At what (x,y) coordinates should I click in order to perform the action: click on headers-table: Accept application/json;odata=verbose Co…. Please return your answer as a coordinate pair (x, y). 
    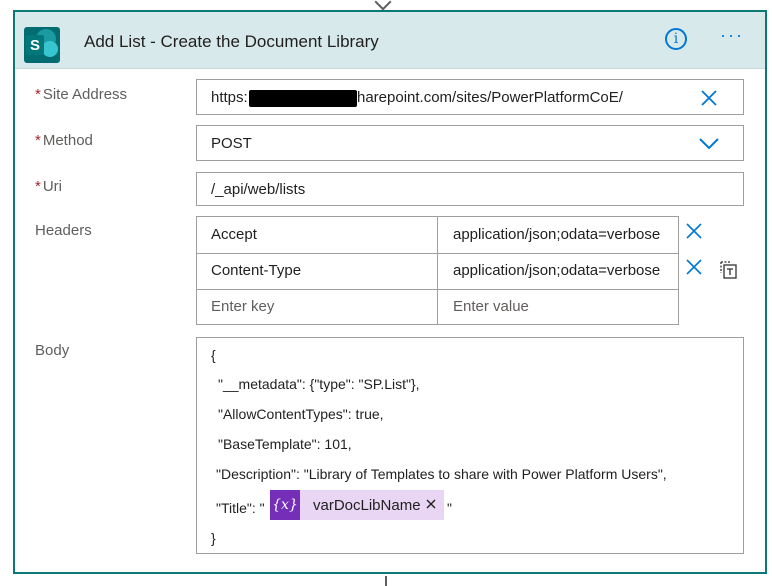
    Looking at the image, I should click on (437, 270).